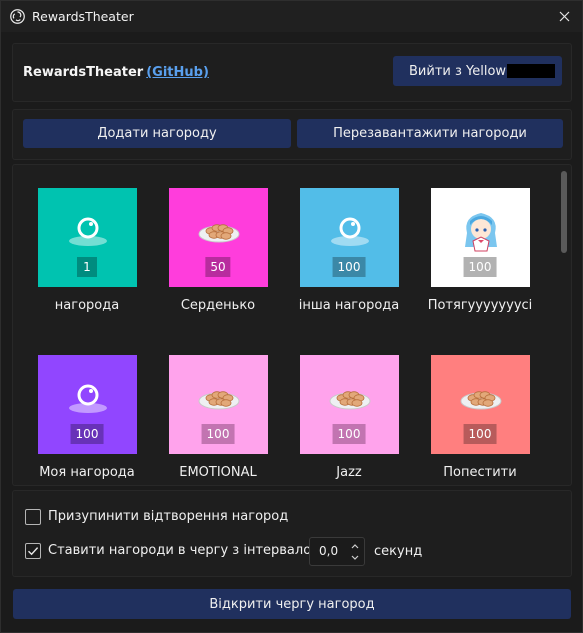 This screenshot has width=583, height=633. I want to click on reward-cost-badge: 50, so click(218, 267).